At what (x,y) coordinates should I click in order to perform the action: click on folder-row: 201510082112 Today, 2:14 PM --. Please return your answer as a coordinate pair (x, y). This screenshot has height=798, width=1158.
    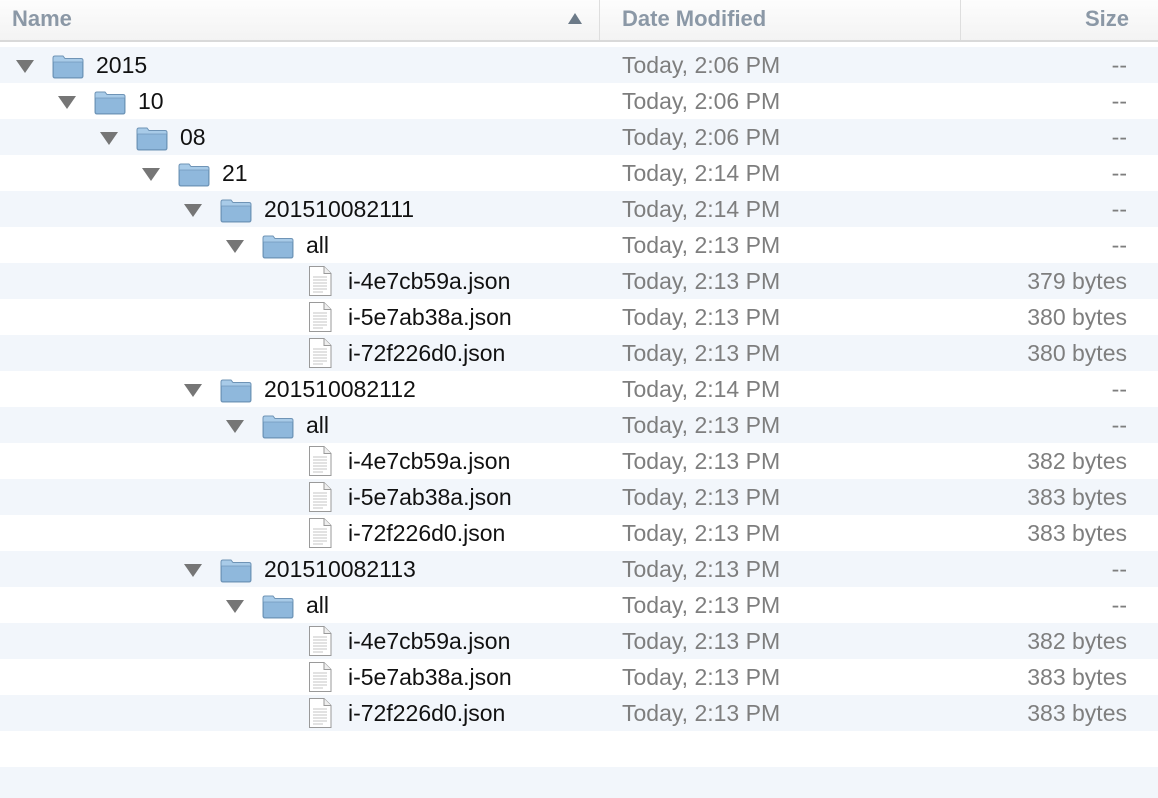
    Looking at the image, I should click on (579, 389).